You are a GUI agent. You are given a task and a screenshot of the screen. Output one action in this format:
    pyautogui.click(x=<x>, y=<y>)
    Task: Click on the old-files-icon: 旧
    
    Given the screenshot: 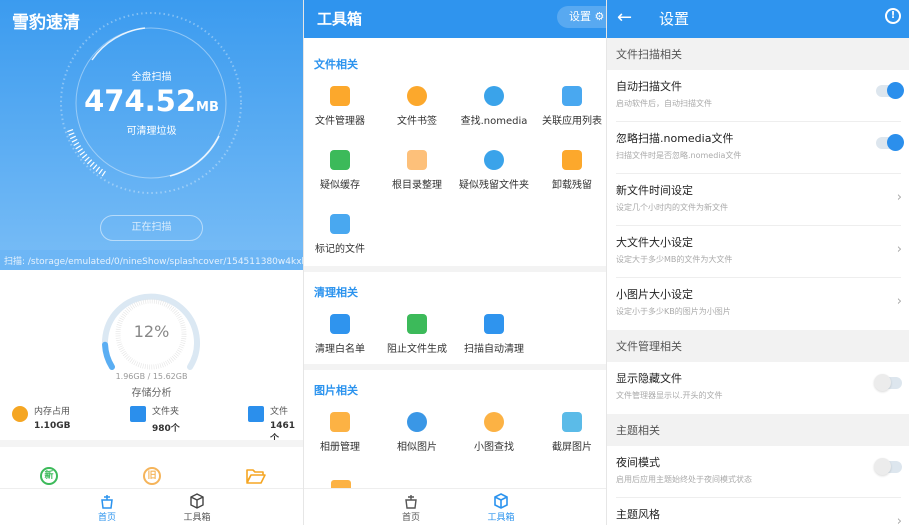 What is the action you would take?
    pyautogui.click(x=152, y=476)
    